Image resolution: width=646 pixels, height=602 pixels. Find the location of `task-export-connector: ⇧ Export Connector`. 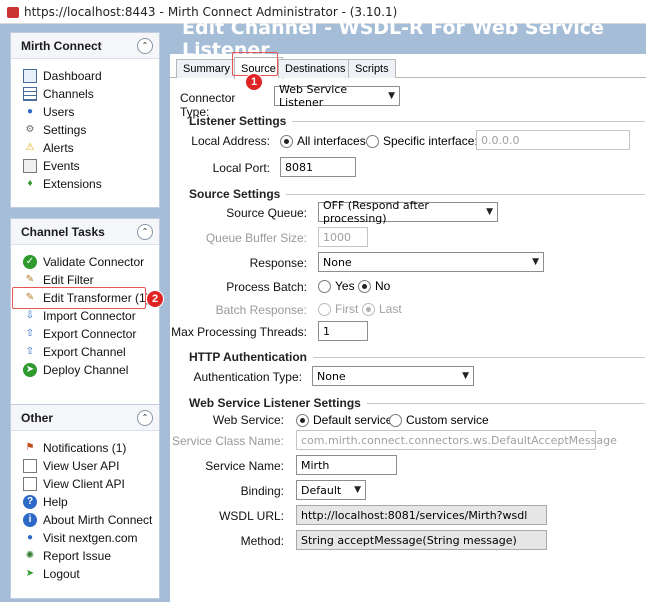

task-export-connector: ⇧ Export Connector is located at coordinates (91, 334).